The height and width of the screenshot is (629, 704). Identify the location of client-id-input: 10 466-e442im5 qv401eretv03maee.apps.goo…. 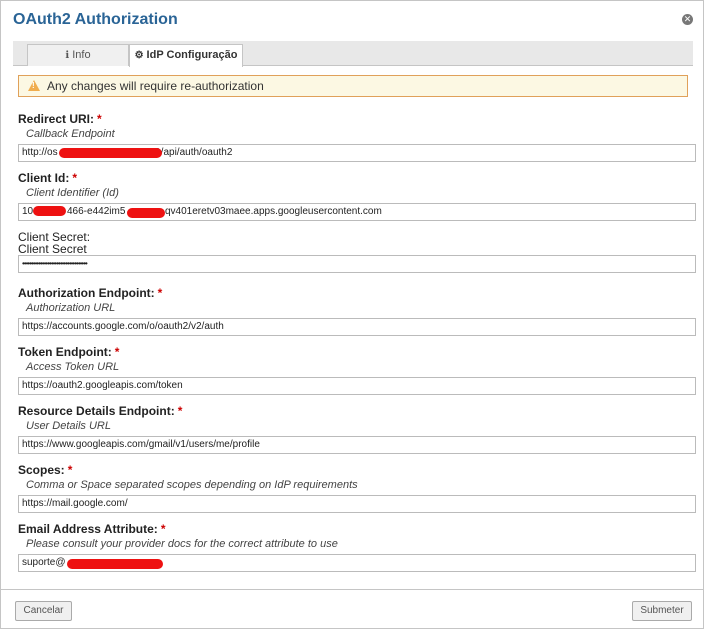
(357, 212).